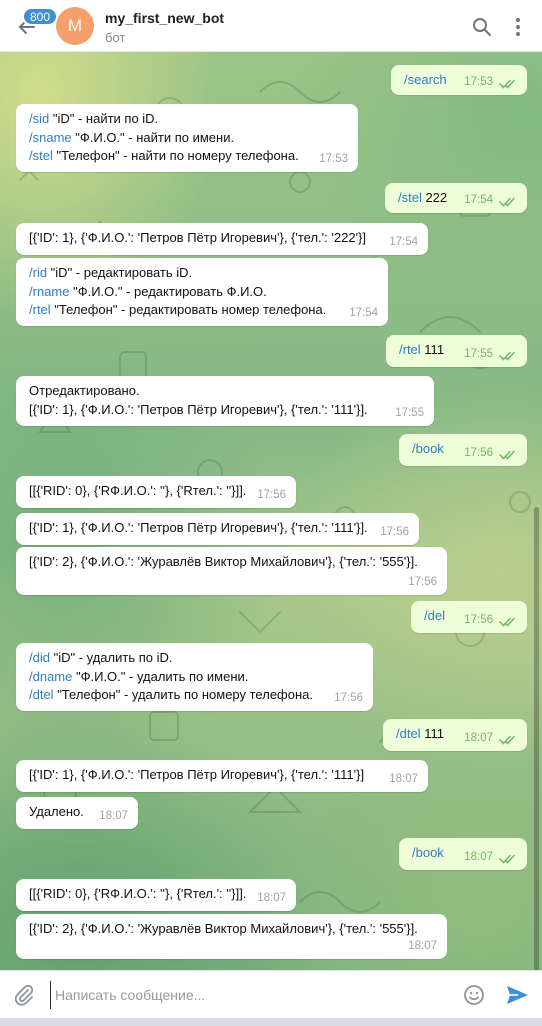  Describe the element at coordinates (474, 995) in the screenshot. I see `emoji-button` at that location.